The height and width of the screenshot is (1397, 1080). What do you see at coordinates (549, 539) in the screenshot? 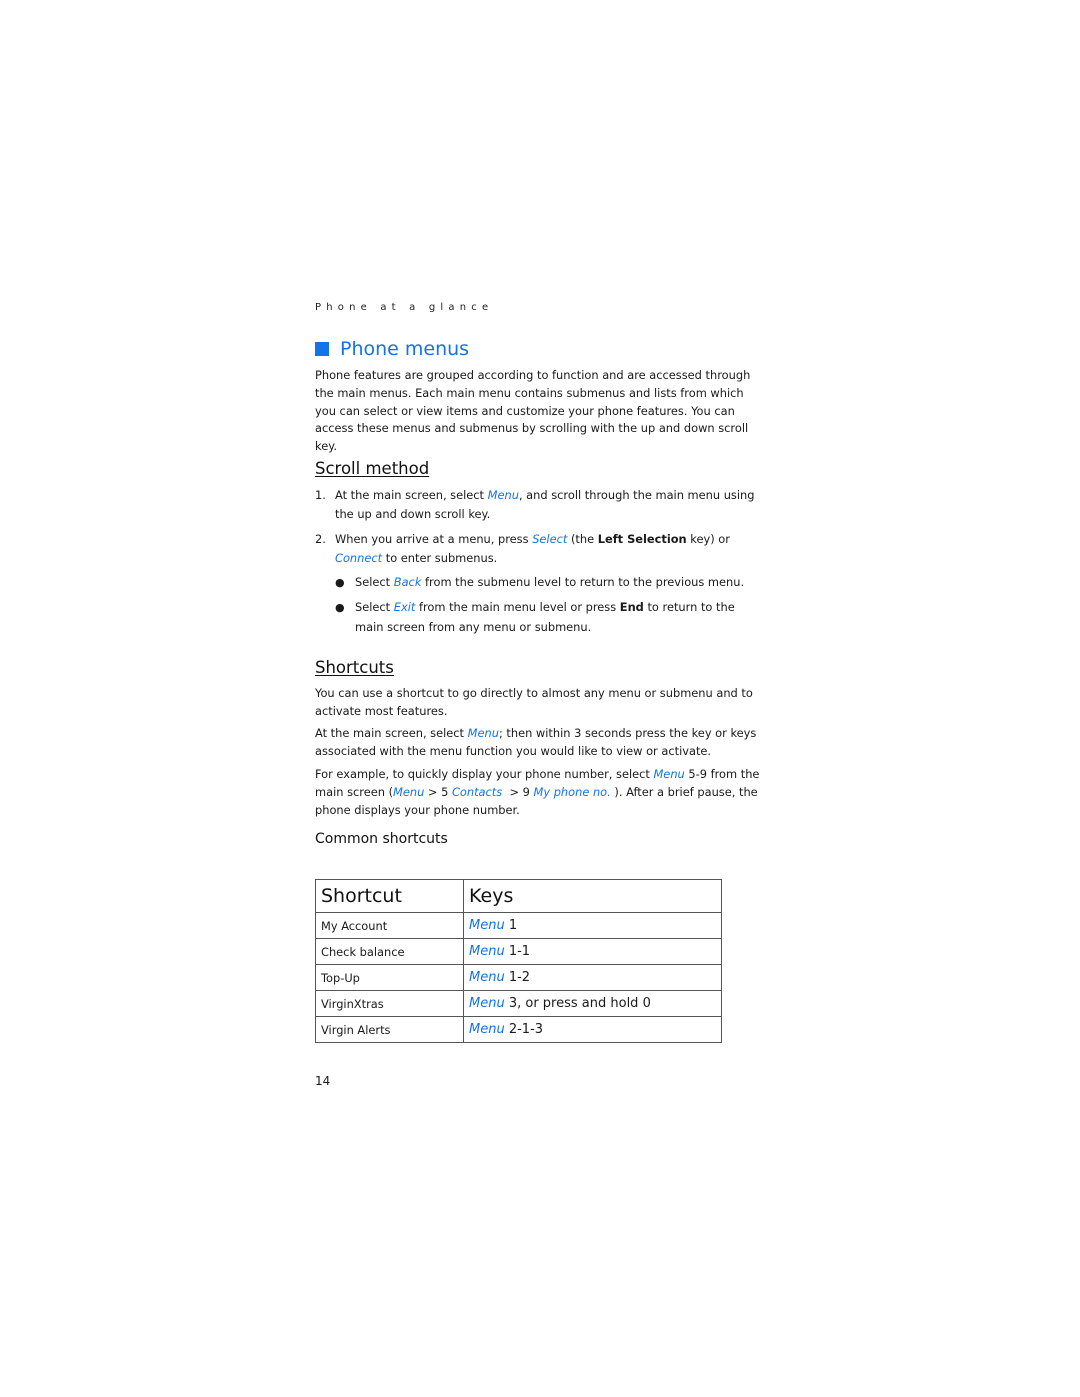
I see `select-link: Select` at bounding box center [549, 539].